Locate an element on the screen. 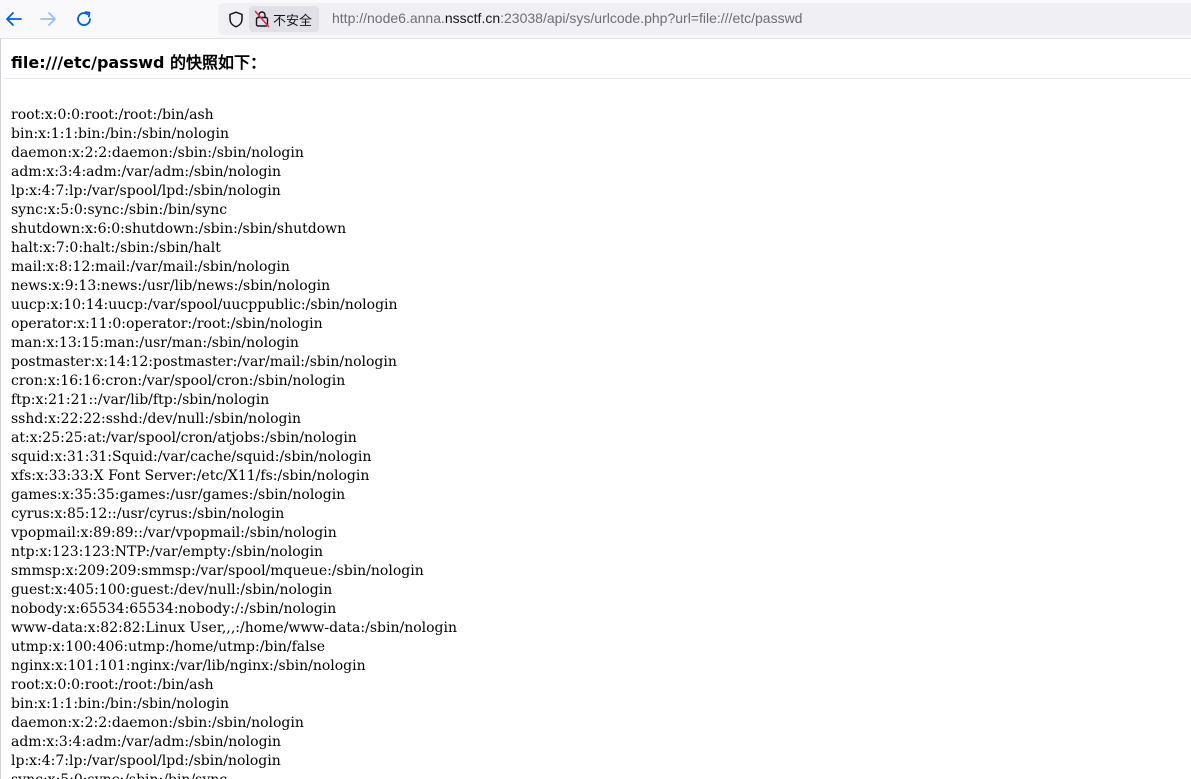 This screenshot has height=779, width=1191. tracking-protection-button is located at coordinates (236, 19).